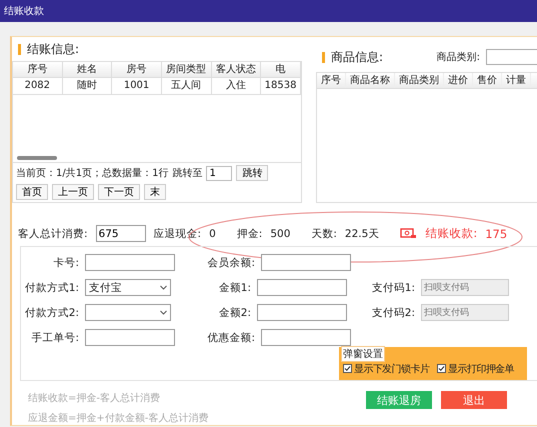 The width and height of the screenshot is (537, 427). I want to click on checkbox-label: 显示打印押金单, so click(481, 369).